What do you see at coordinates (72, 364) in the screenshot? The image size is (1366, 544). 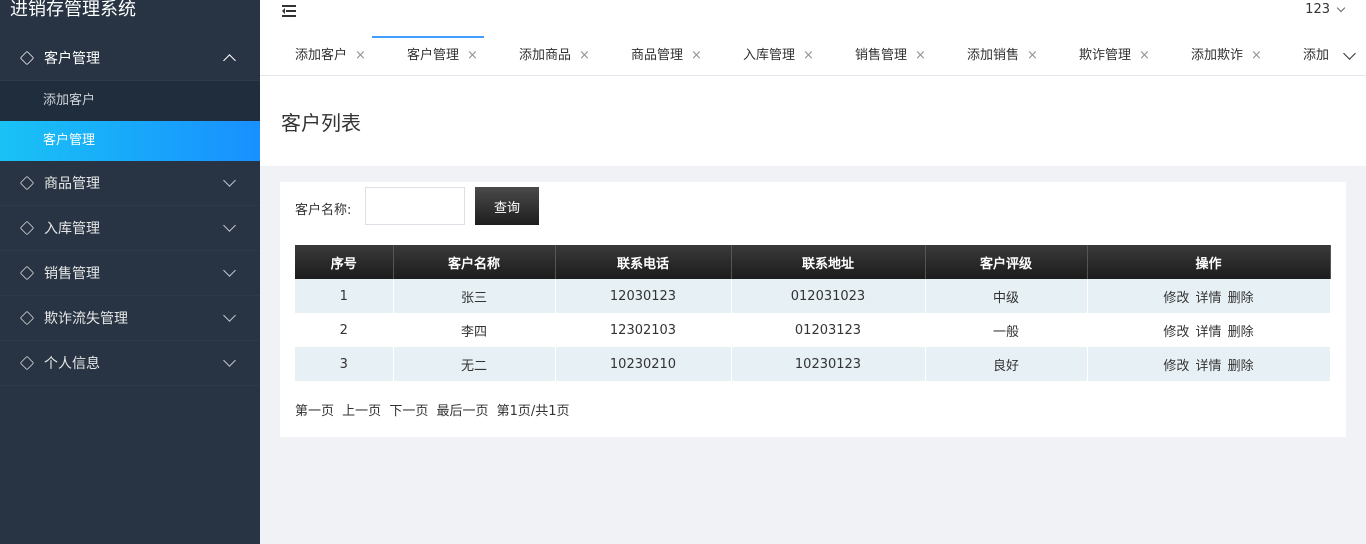 I see `menu-label: 个人信息` at bounding box center [72, 364].